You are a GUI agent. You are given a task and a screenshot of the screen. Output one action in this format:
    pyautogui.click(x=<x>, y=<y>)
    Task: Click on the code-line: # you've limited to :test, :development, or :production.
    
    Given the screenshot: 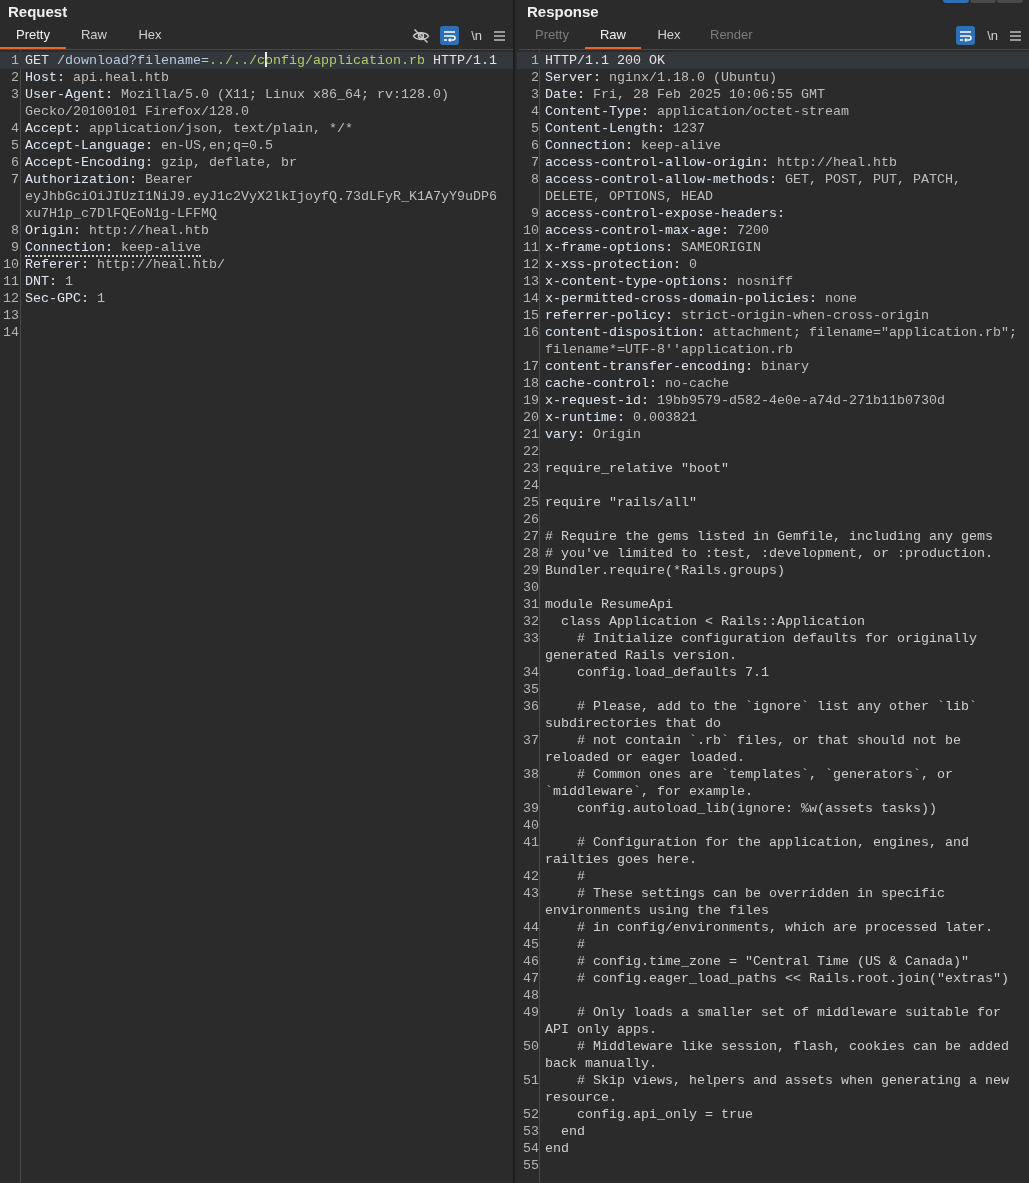 What is the action you would take?
    pyautogui.click(x=769, y=553)
    